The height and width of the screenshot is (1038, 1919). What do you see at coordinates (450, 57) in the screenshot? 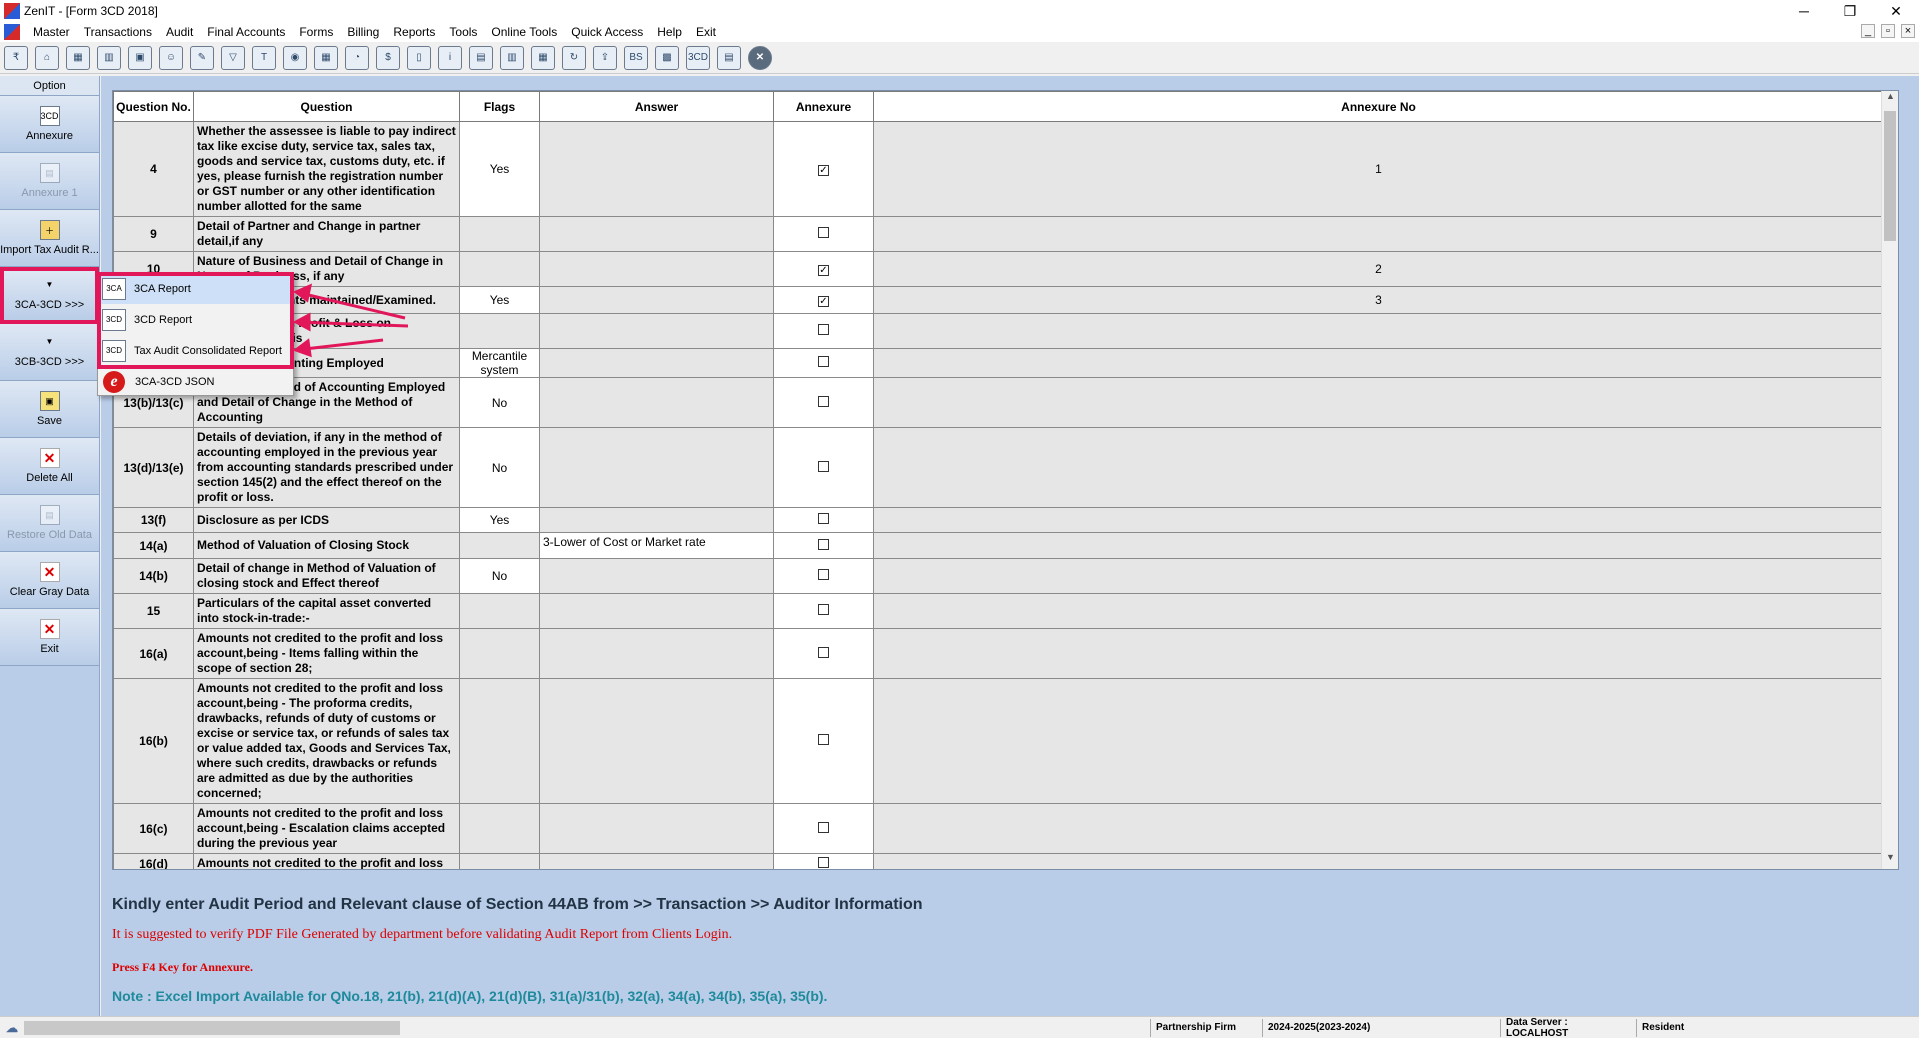
I see `info-icon: i` at bounding box center [450, 57].